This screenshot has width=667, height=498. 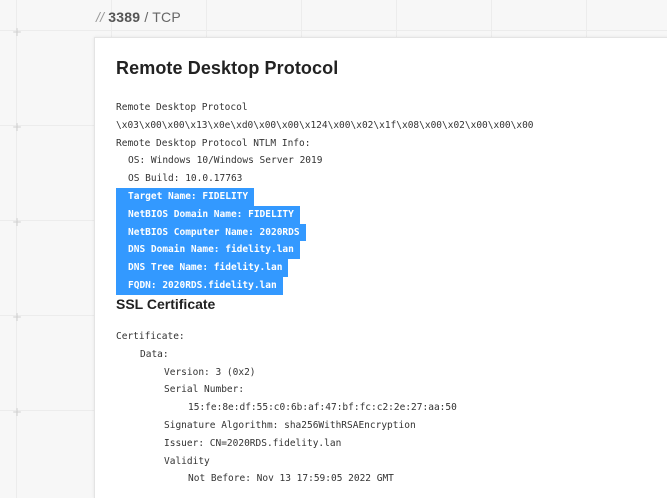 I want to click on ssl-certificate-title: SSL Certificate, so click(x=166, y=304).